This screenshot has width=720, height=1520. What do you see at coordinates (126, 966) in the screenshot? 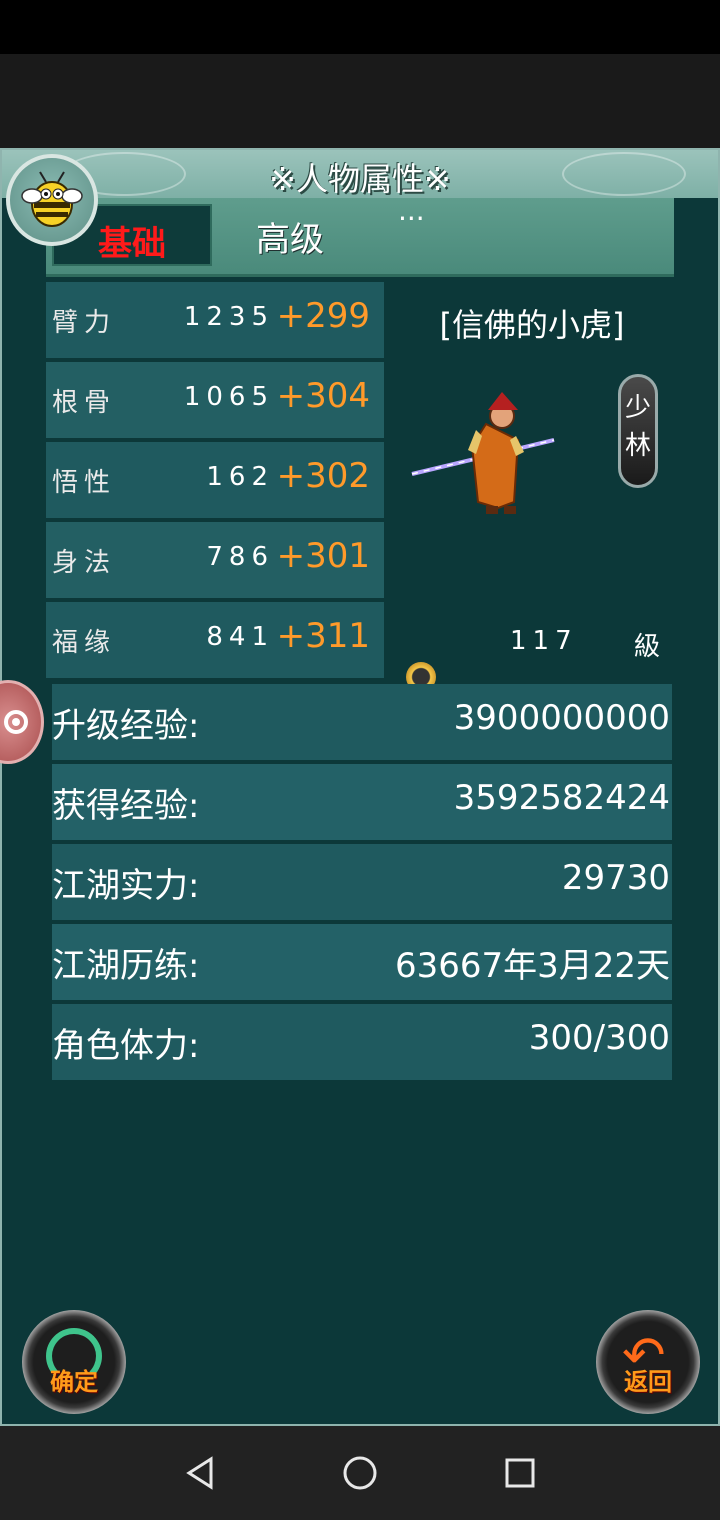
I see `info-label: 江湖历练:` at bounding box center [126, 966].